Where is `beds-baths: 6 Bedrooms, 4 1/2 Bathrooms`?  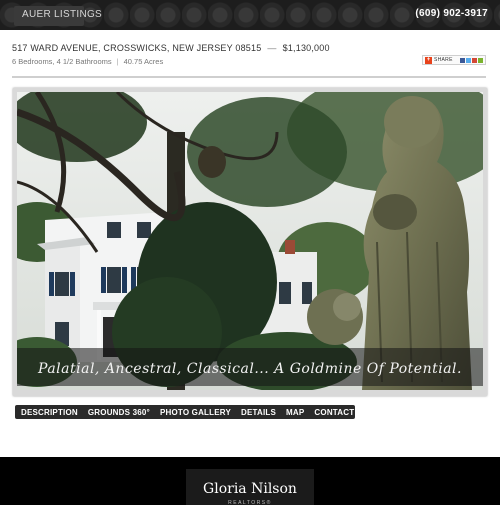
beds-baths: 6 Bedrooms, 4 1/2 Bathrooms is located at coordinates (62, 61).